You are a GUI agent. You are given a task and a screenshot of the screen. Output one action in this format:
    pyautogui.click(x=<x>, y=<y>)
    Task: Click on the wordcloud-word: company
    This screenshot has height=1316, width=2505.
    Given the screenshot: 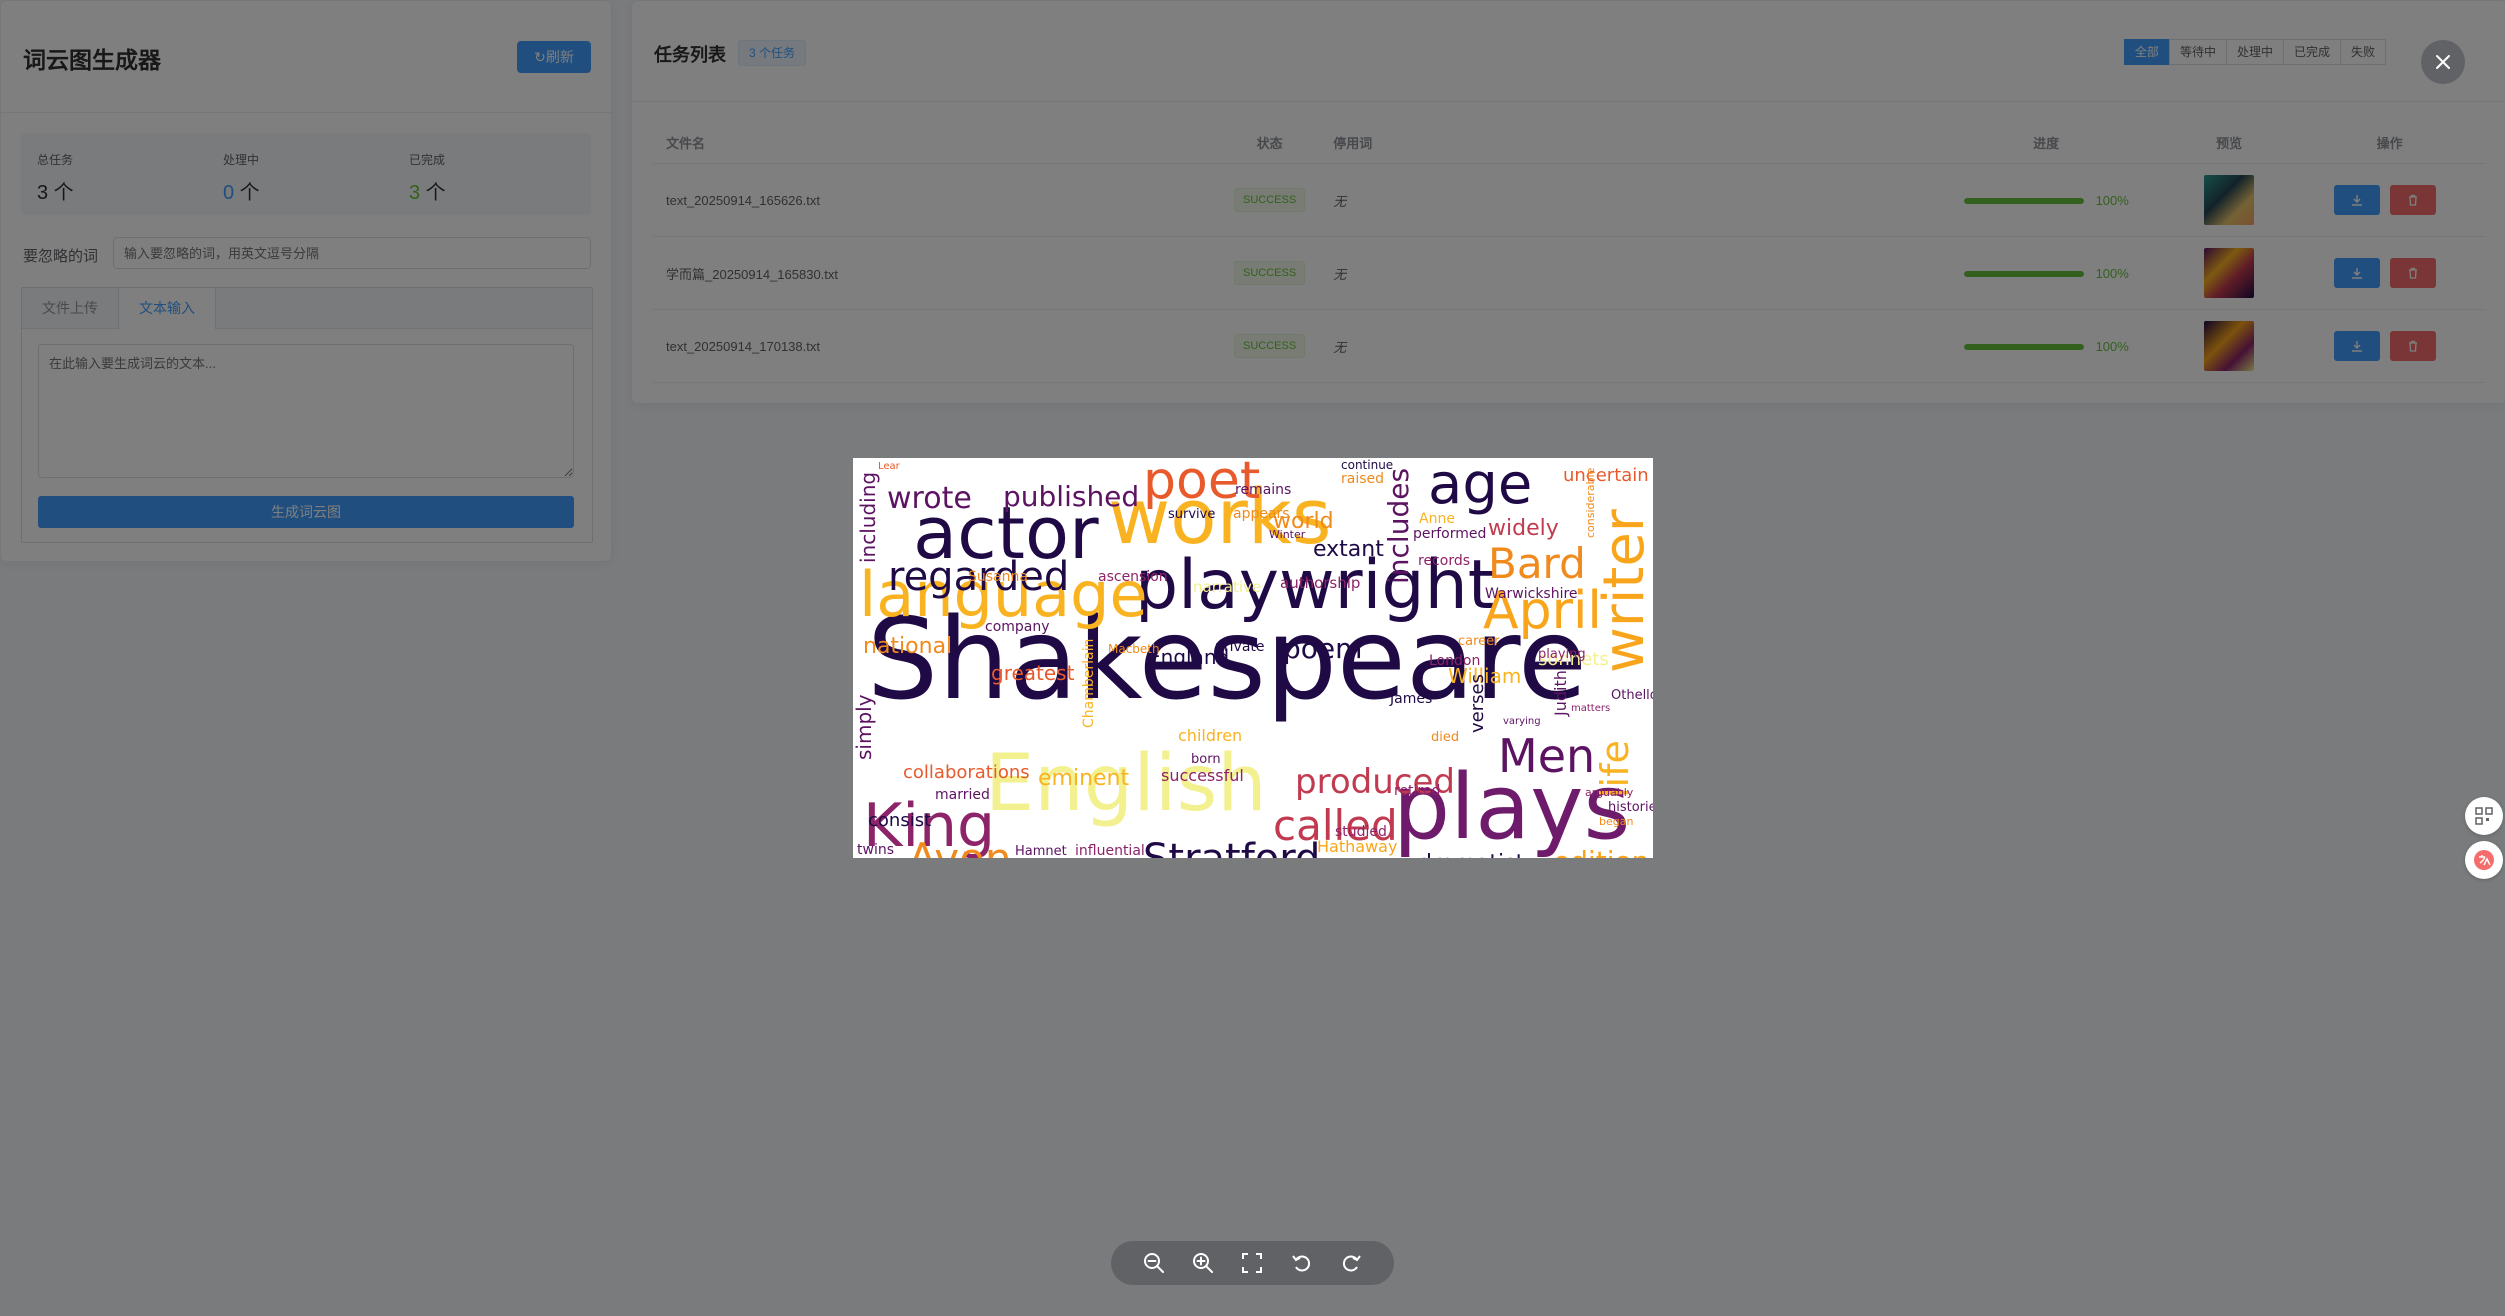 What is the action you would take?
    pyautogui.click(x=1017, y=627)
    